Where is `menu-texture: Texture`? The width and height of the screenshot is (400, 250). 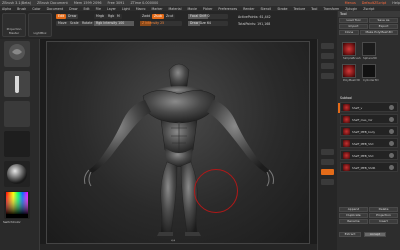 menu-texture: Texture is located at coordinates (299, 9).